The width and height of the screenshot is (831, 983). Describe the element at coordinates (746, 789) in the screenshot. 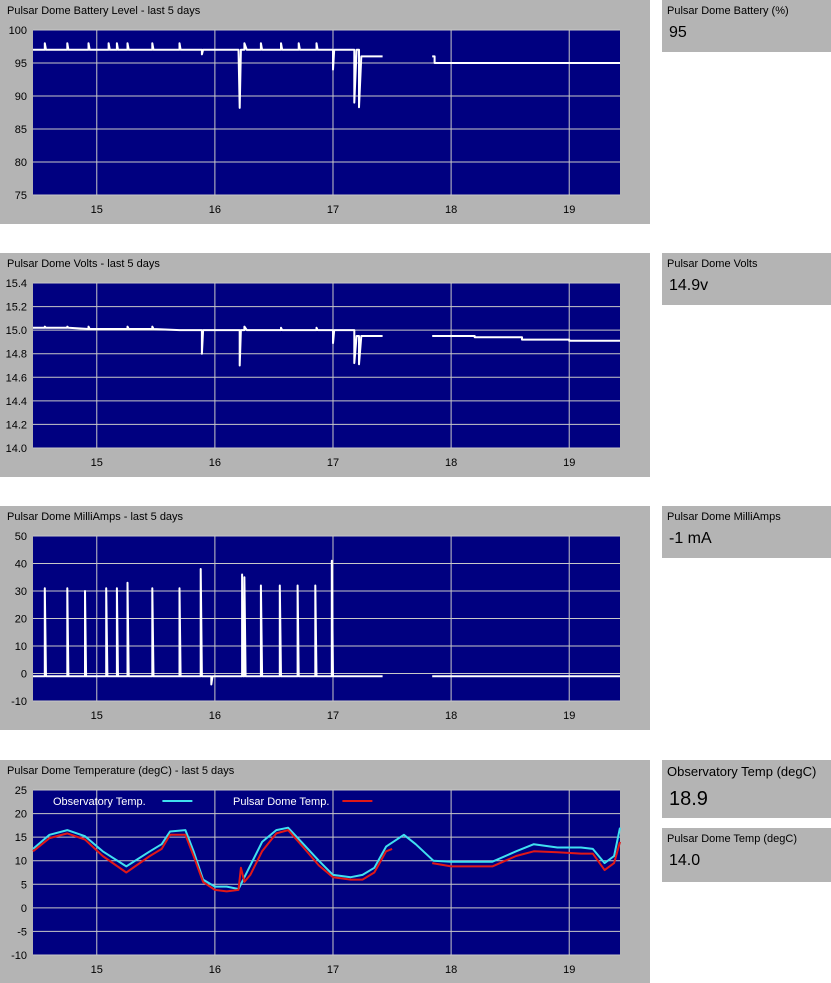

I see `observatory-temp-stat-box: Observatory Temp (degC) 18.9` at that location.